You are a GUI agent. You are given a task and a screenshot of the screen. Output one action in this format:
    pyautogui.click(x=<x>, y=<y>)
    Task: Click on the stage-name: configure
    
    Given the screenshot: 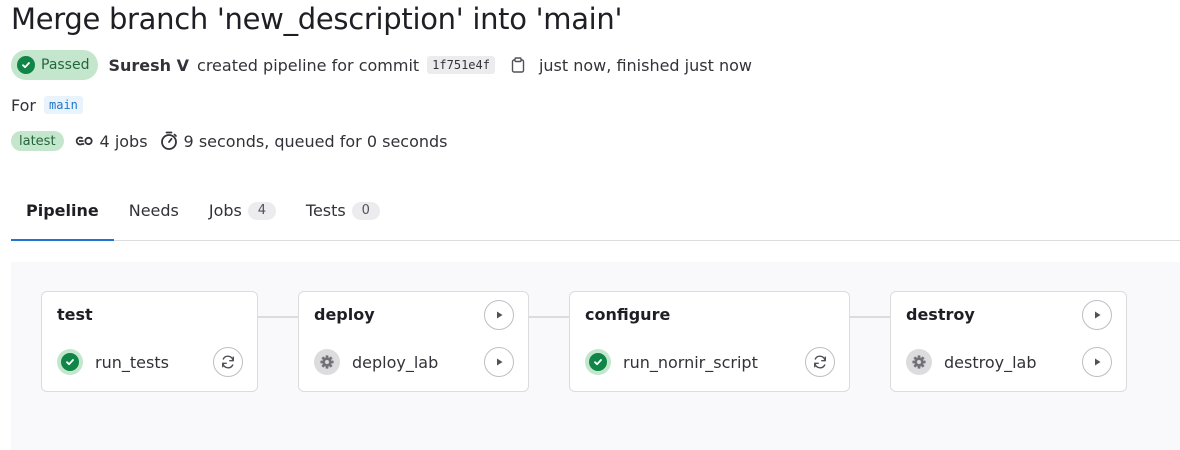 What is the action you would take?
    pyautogui.click(x=628, y=314)
    